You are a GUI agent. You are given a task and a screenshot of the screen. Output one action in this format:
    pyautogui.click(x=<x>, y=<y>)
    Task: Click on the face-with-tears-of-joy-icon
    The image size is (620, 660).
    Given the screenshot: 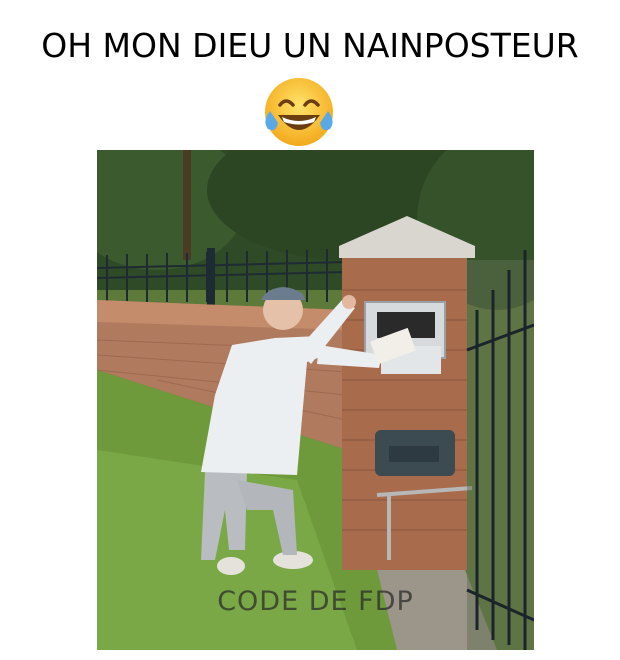 What is the action you would take?
    pyautogui.click(x=299, y=112)
    